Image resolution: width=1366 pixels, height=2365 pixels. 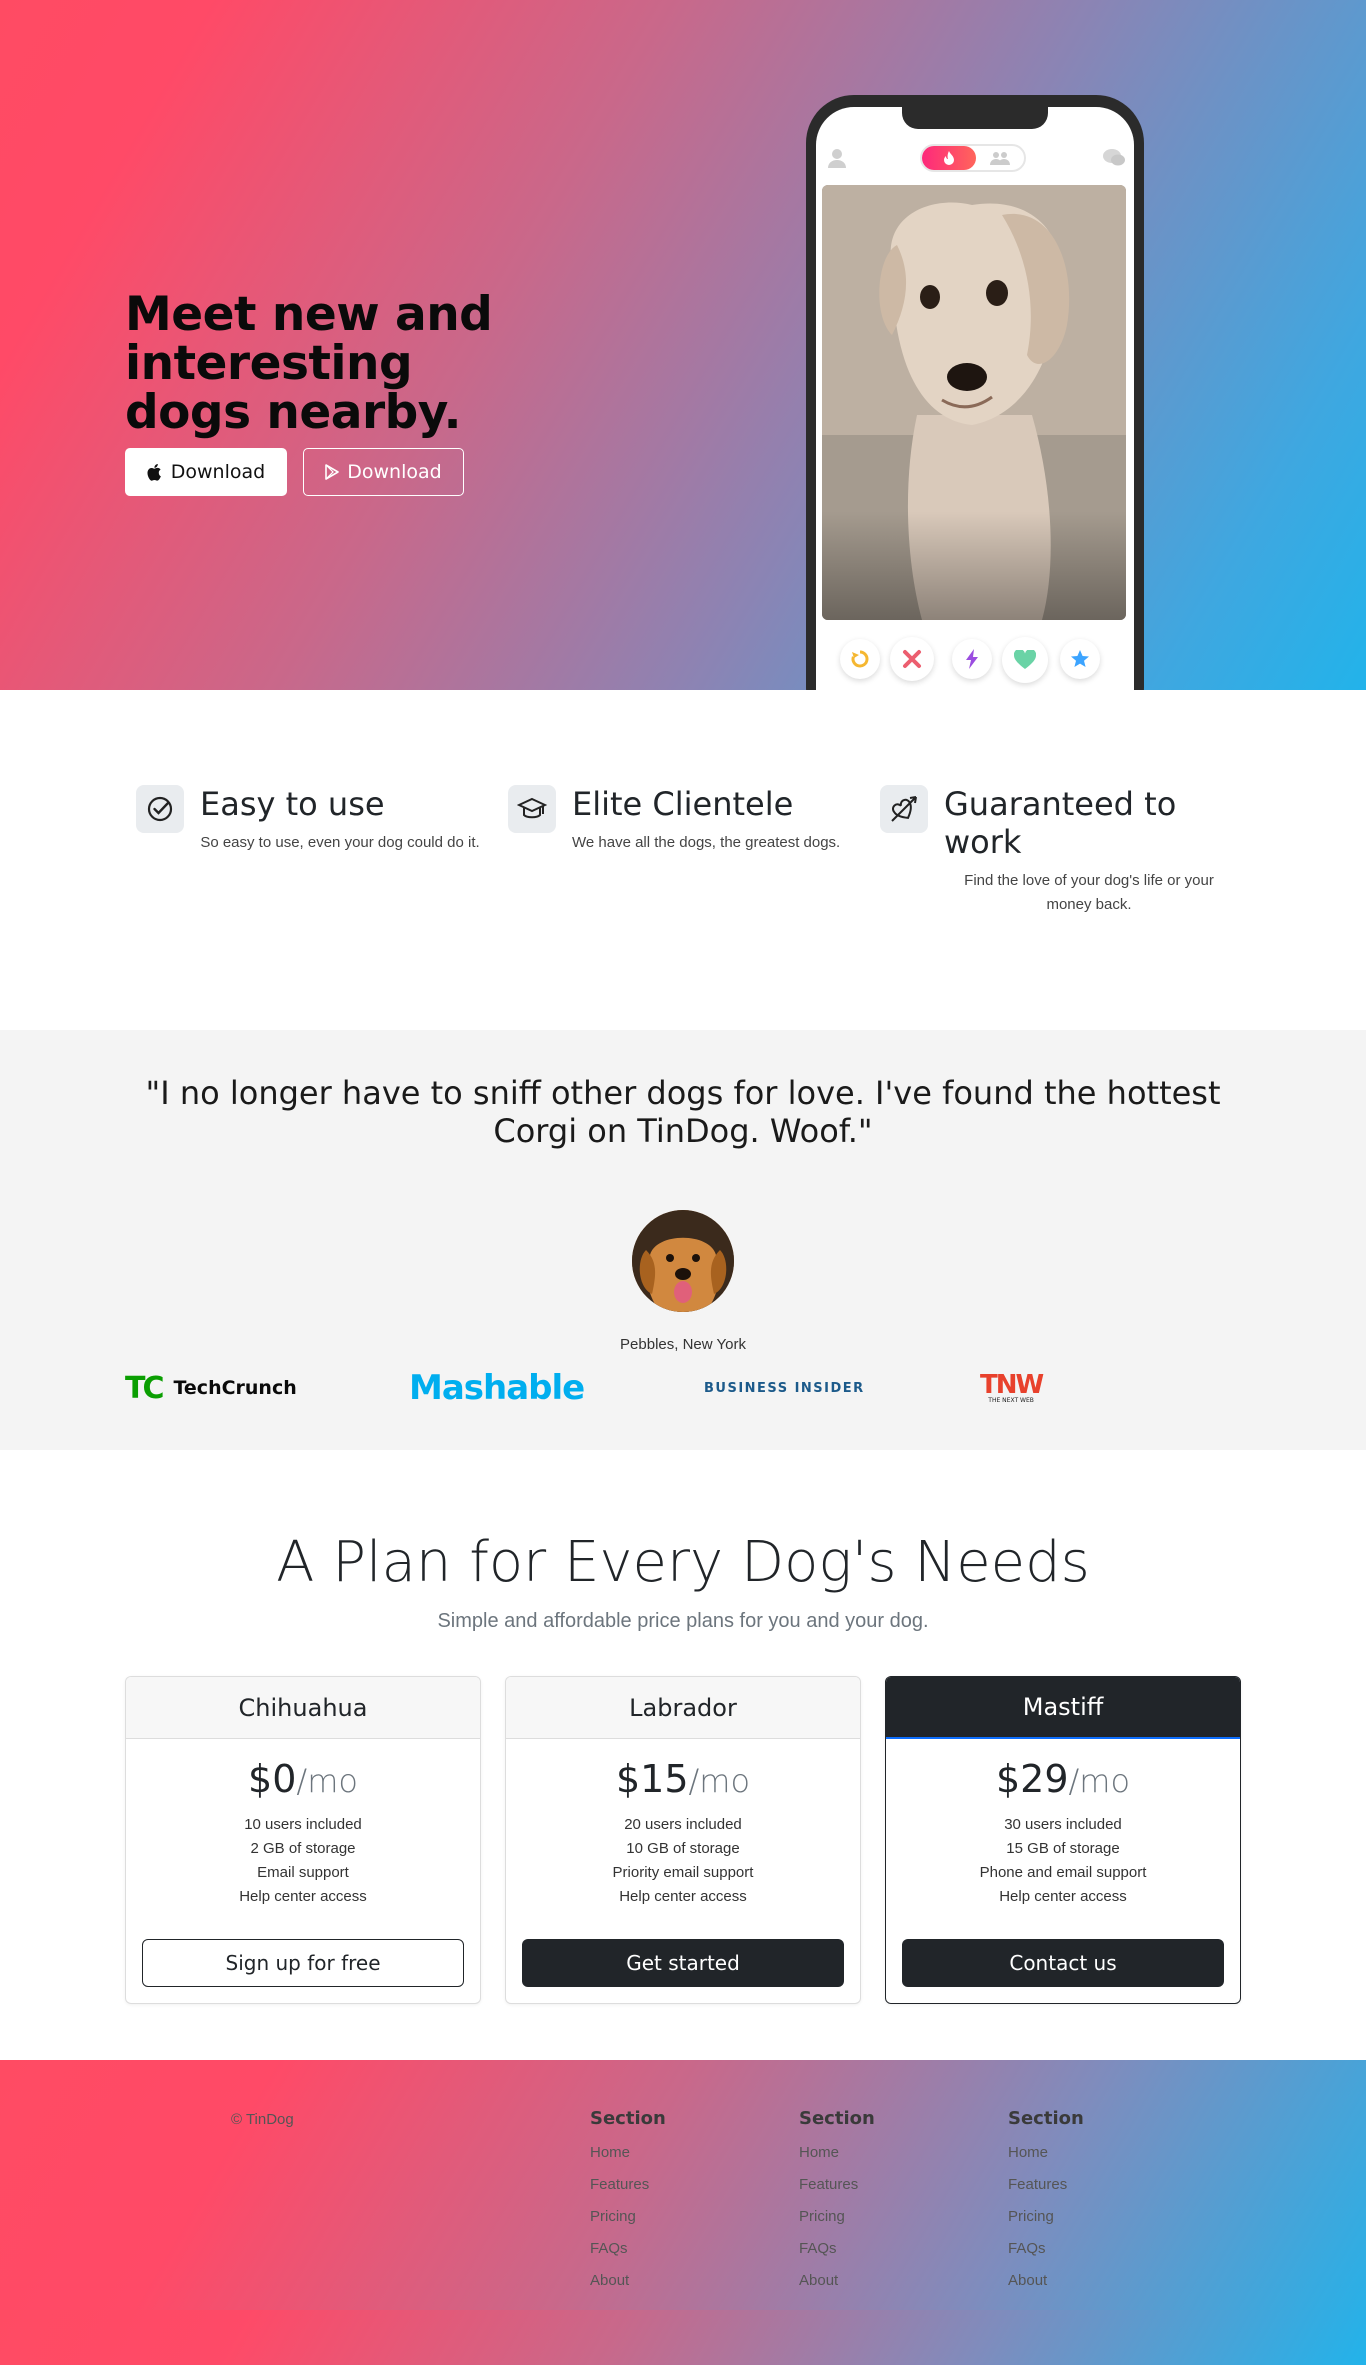 What do you see at coordinates (912, 659) in the screenshot?
I see `nope-button` at bounding box center [912, 659].